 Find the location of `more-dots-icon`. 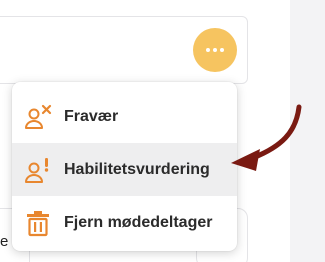

more-dots-icon is located at coordinates (208, 50).